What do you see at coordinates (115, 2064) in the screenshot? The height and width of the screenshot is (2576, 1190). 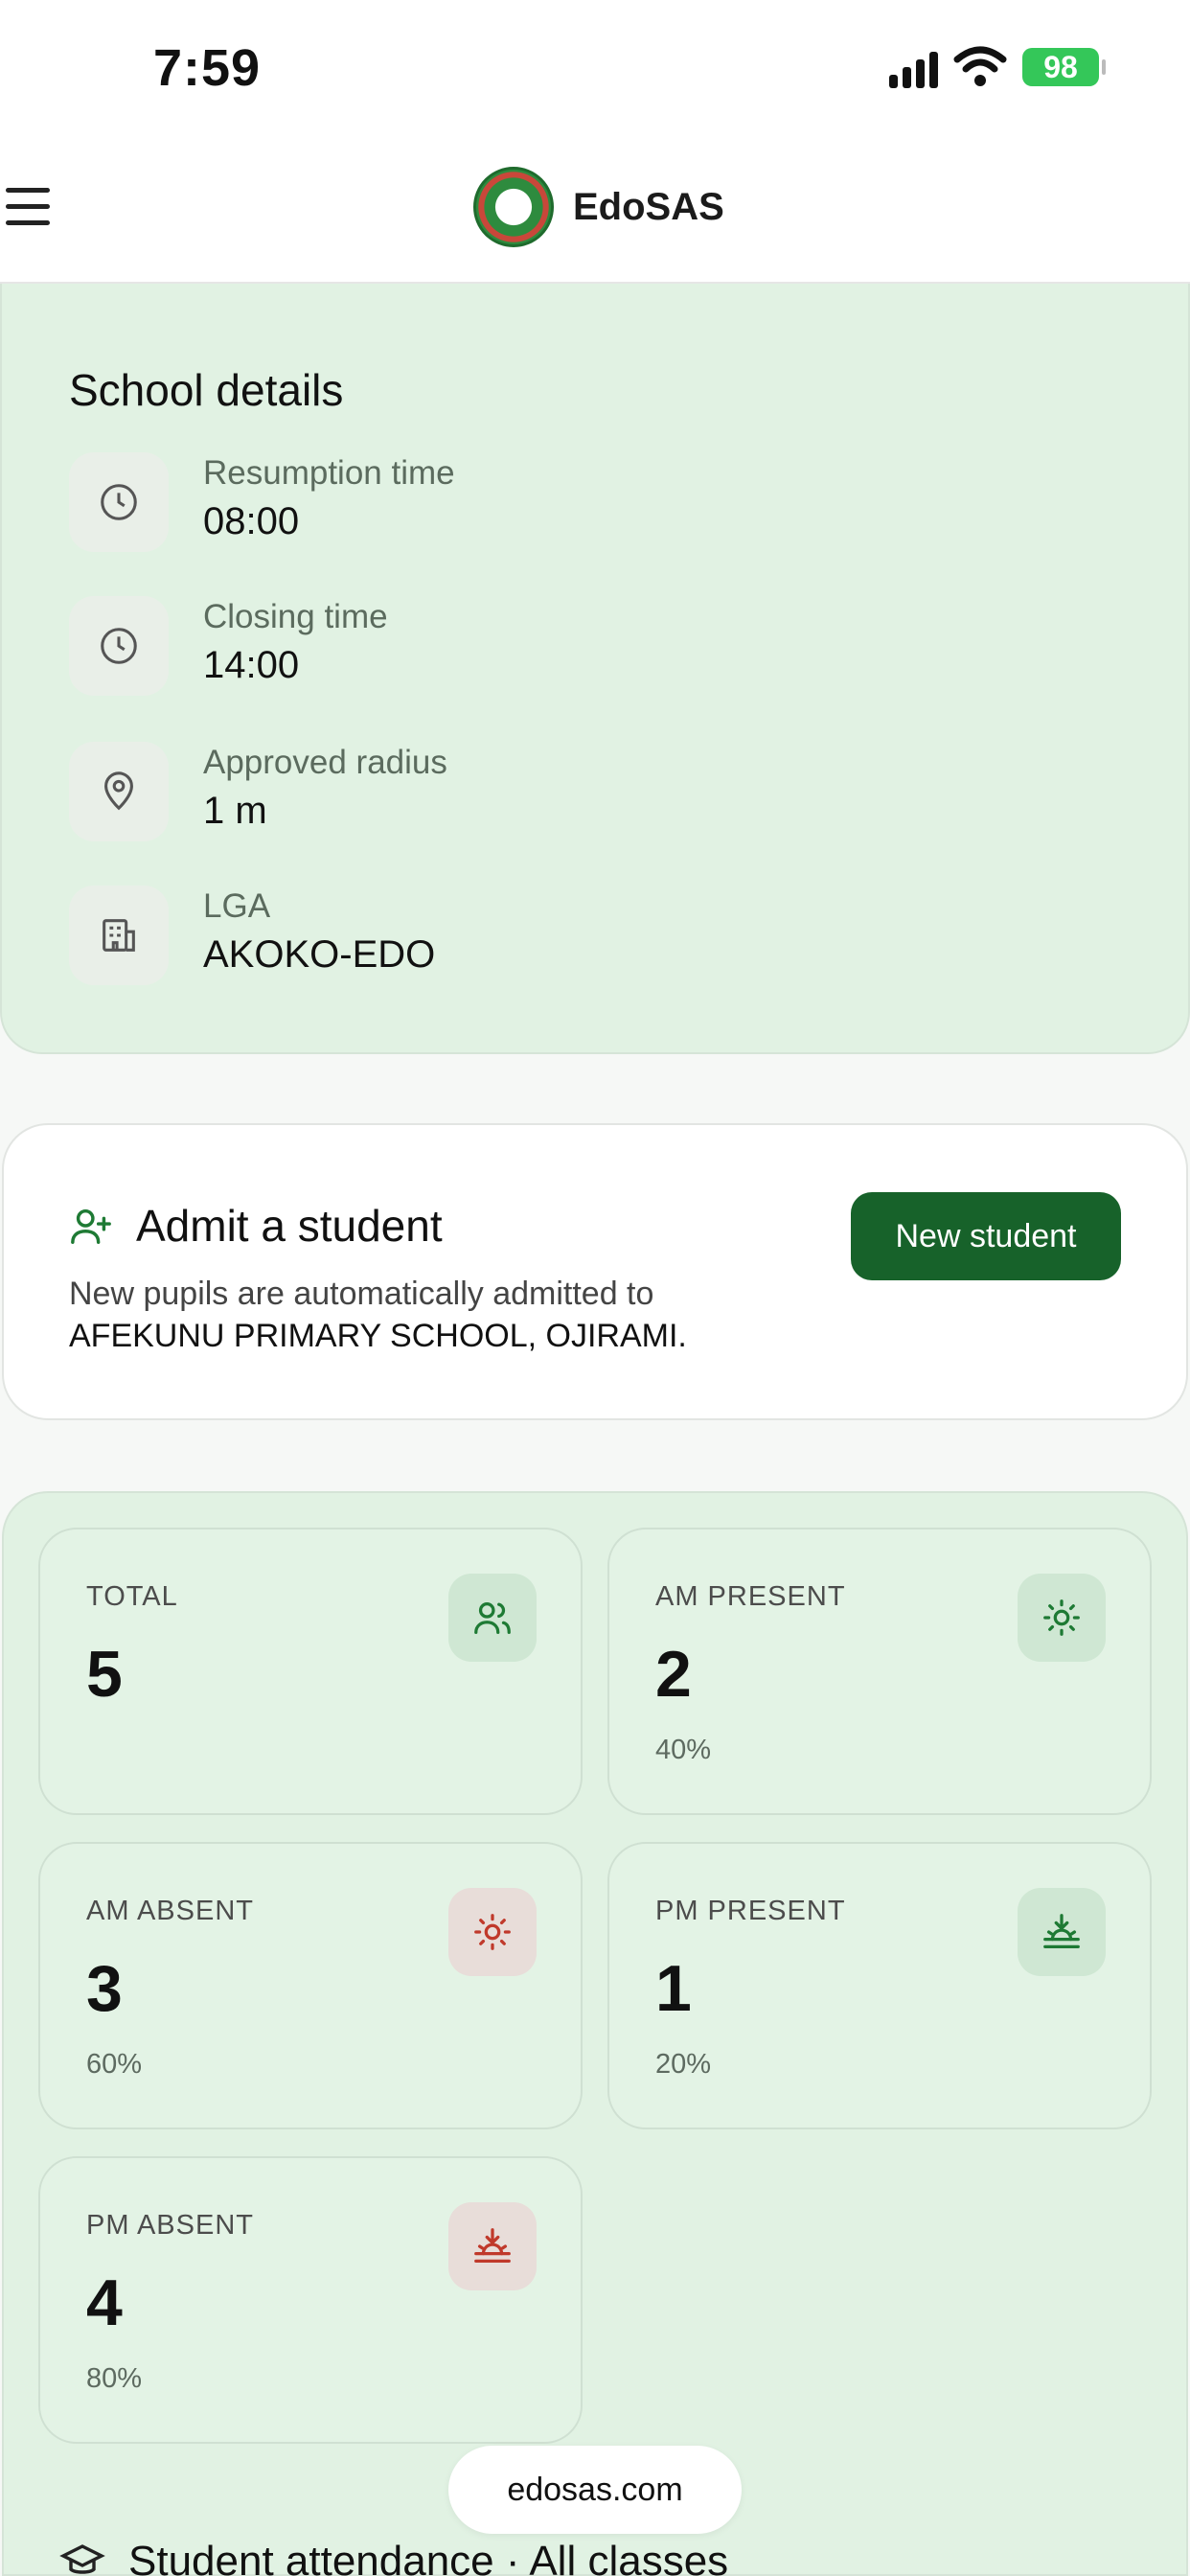 I see `stat-percent: 60%` at bounding box center [115, 2064].